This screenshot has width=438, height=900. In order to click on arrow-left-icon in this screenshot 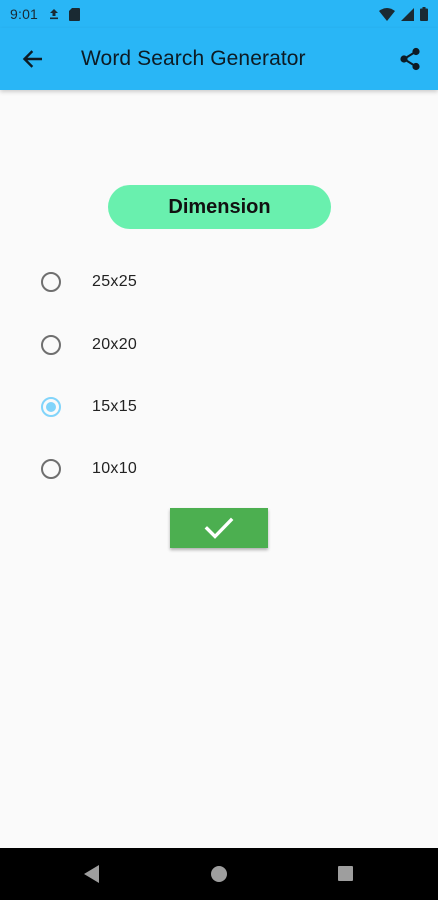, I will do `click(32, 59)`.